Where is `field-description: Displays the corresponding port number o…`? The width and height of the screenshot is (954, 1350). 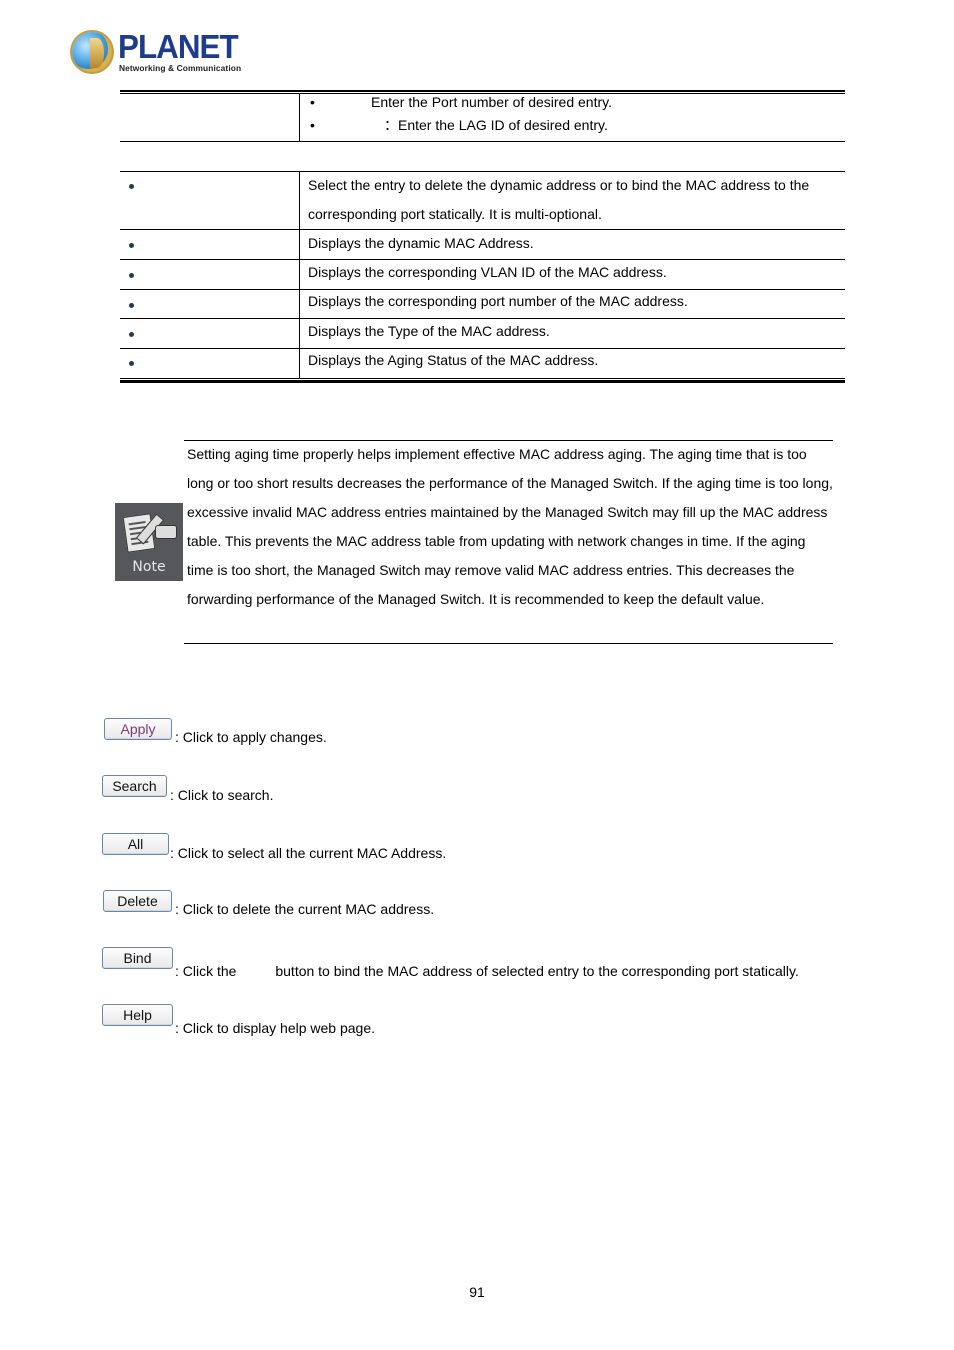
field-description: Displays the corresponding port number o… is located at coordinates (498, 301).